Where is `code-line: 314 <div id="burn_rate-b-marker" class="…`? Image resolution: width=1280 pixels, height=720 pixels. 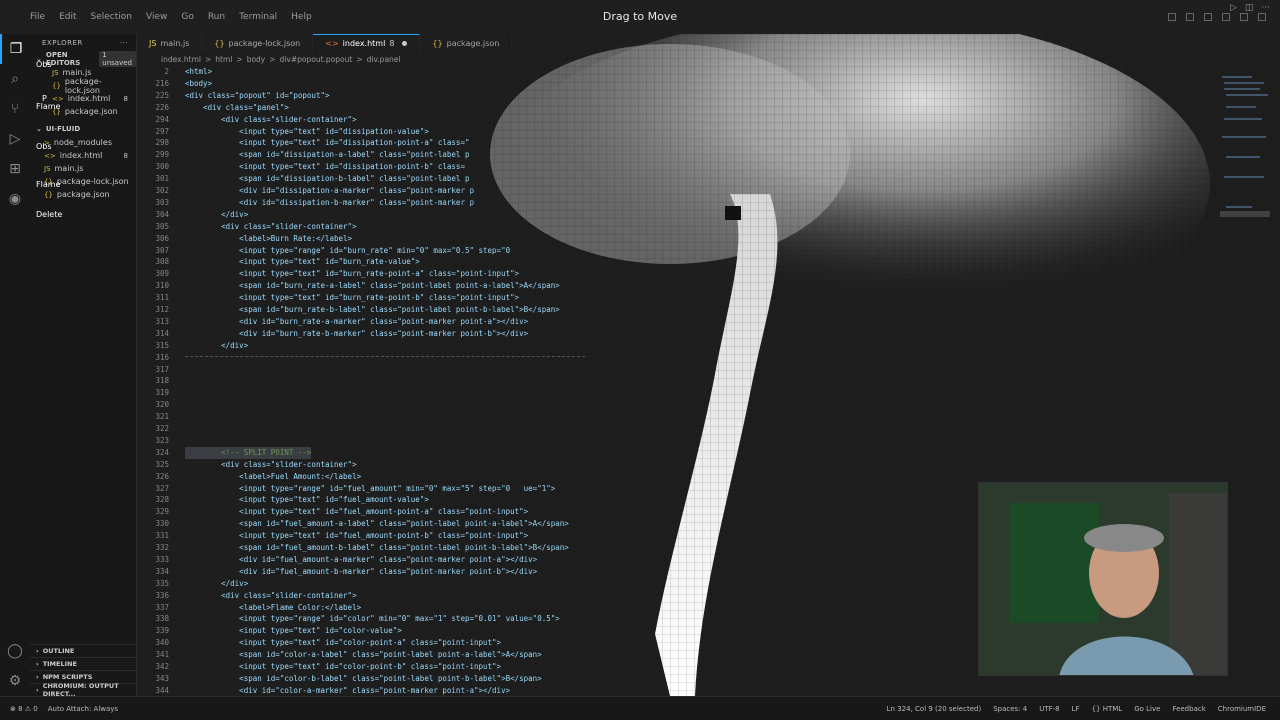 code-line: 314 <div id="burn_rate-b-marker" class="… is located at coordinates (417, 334).